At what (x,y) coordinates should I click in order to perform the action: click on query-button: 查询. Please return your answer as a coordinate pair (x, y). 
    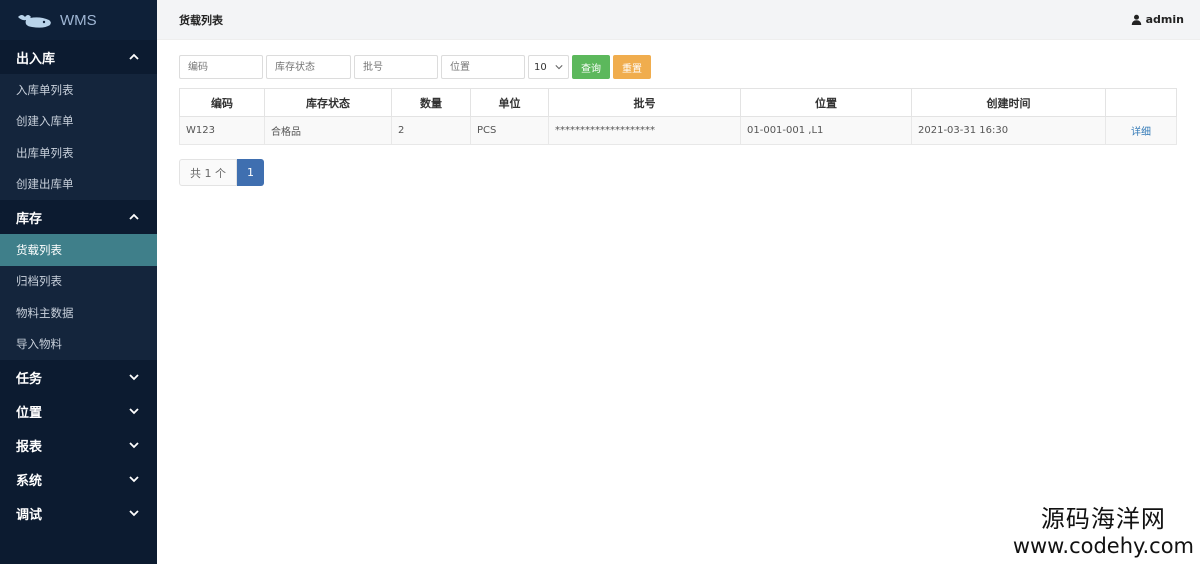
    Looking at the image, I should click on (591, 67).